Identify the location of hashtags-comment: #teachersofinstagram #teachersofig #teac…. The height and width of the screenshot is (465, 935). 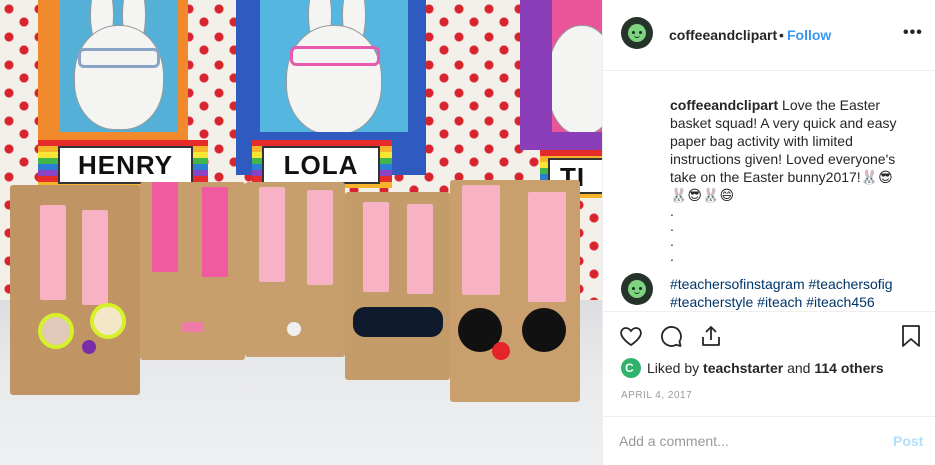
(792, 293).